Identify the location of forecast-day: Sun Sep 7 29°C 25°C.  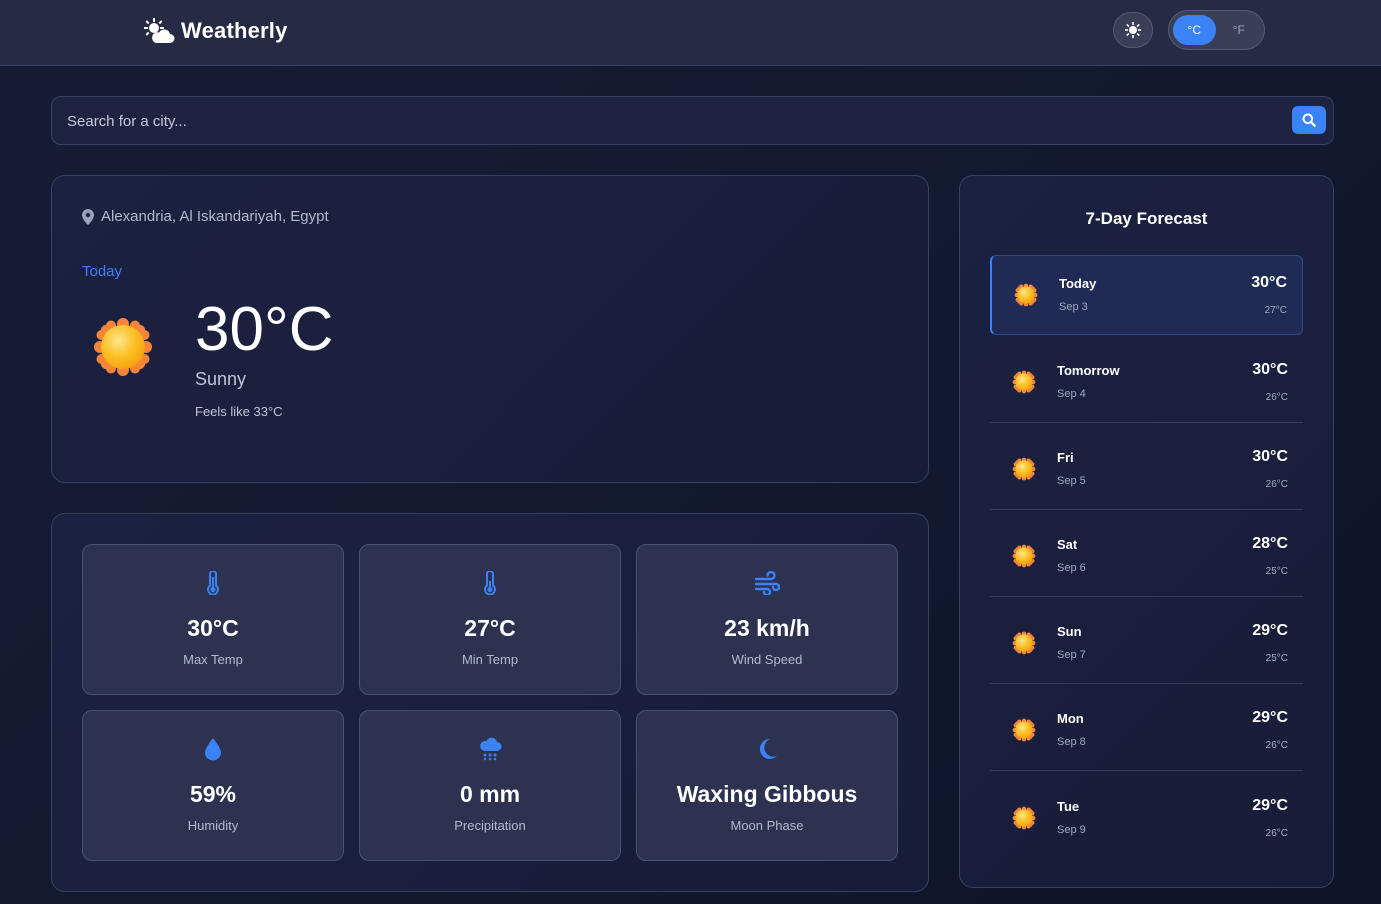
(1146, 644).